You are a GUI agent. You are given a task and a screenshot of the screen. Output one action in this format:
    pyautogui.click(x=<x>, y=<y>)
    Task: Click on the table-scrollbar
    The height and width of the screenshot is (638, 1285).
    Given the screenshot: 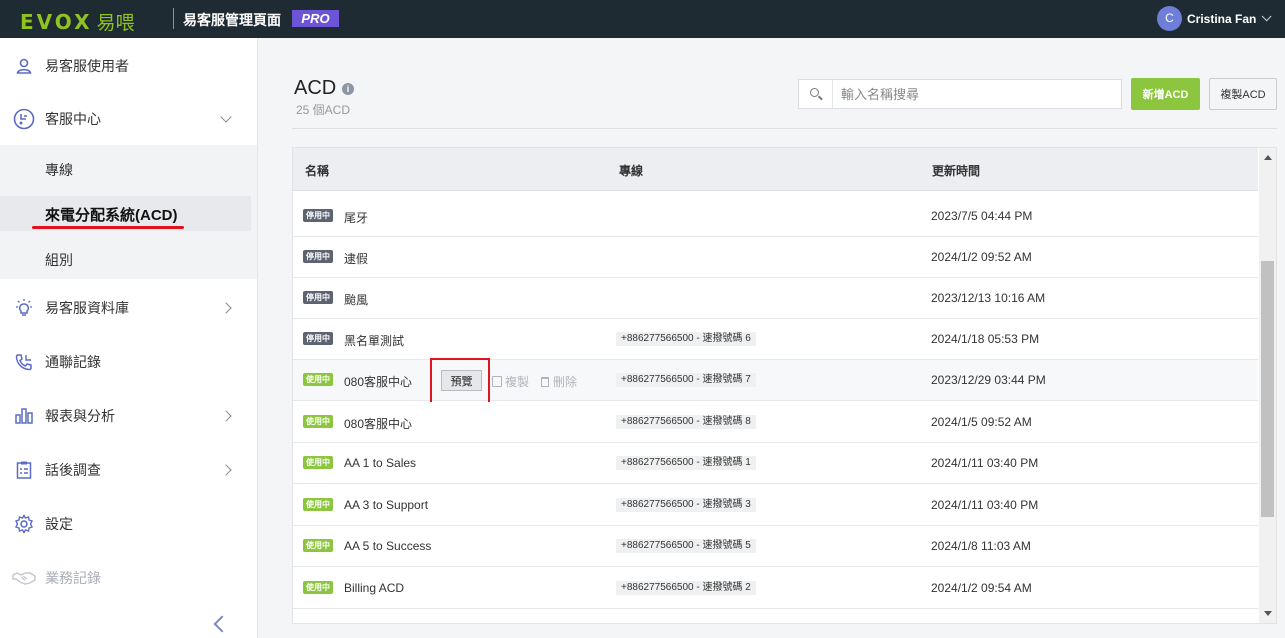 What is the action you would take?
    pyautogui.click(x=1267, y=385)
    